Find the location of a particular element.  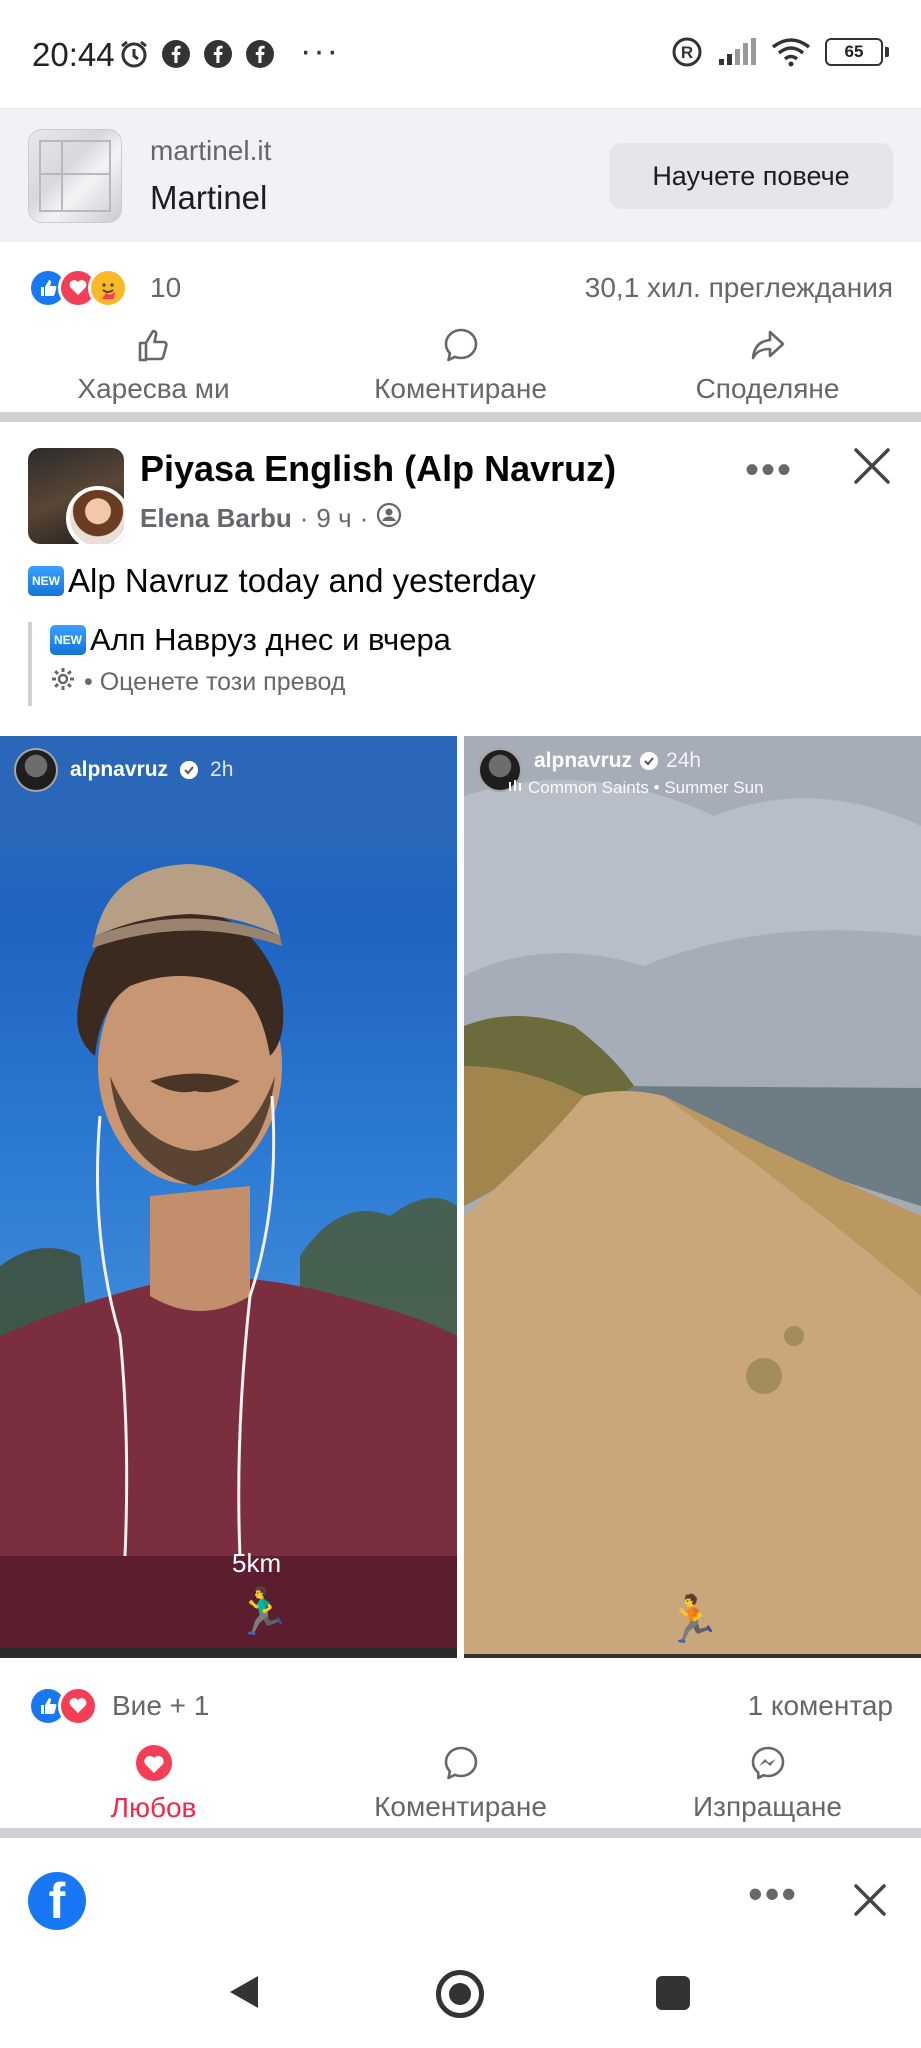

post-time: 9 ч is located at coordinates (333, 518).